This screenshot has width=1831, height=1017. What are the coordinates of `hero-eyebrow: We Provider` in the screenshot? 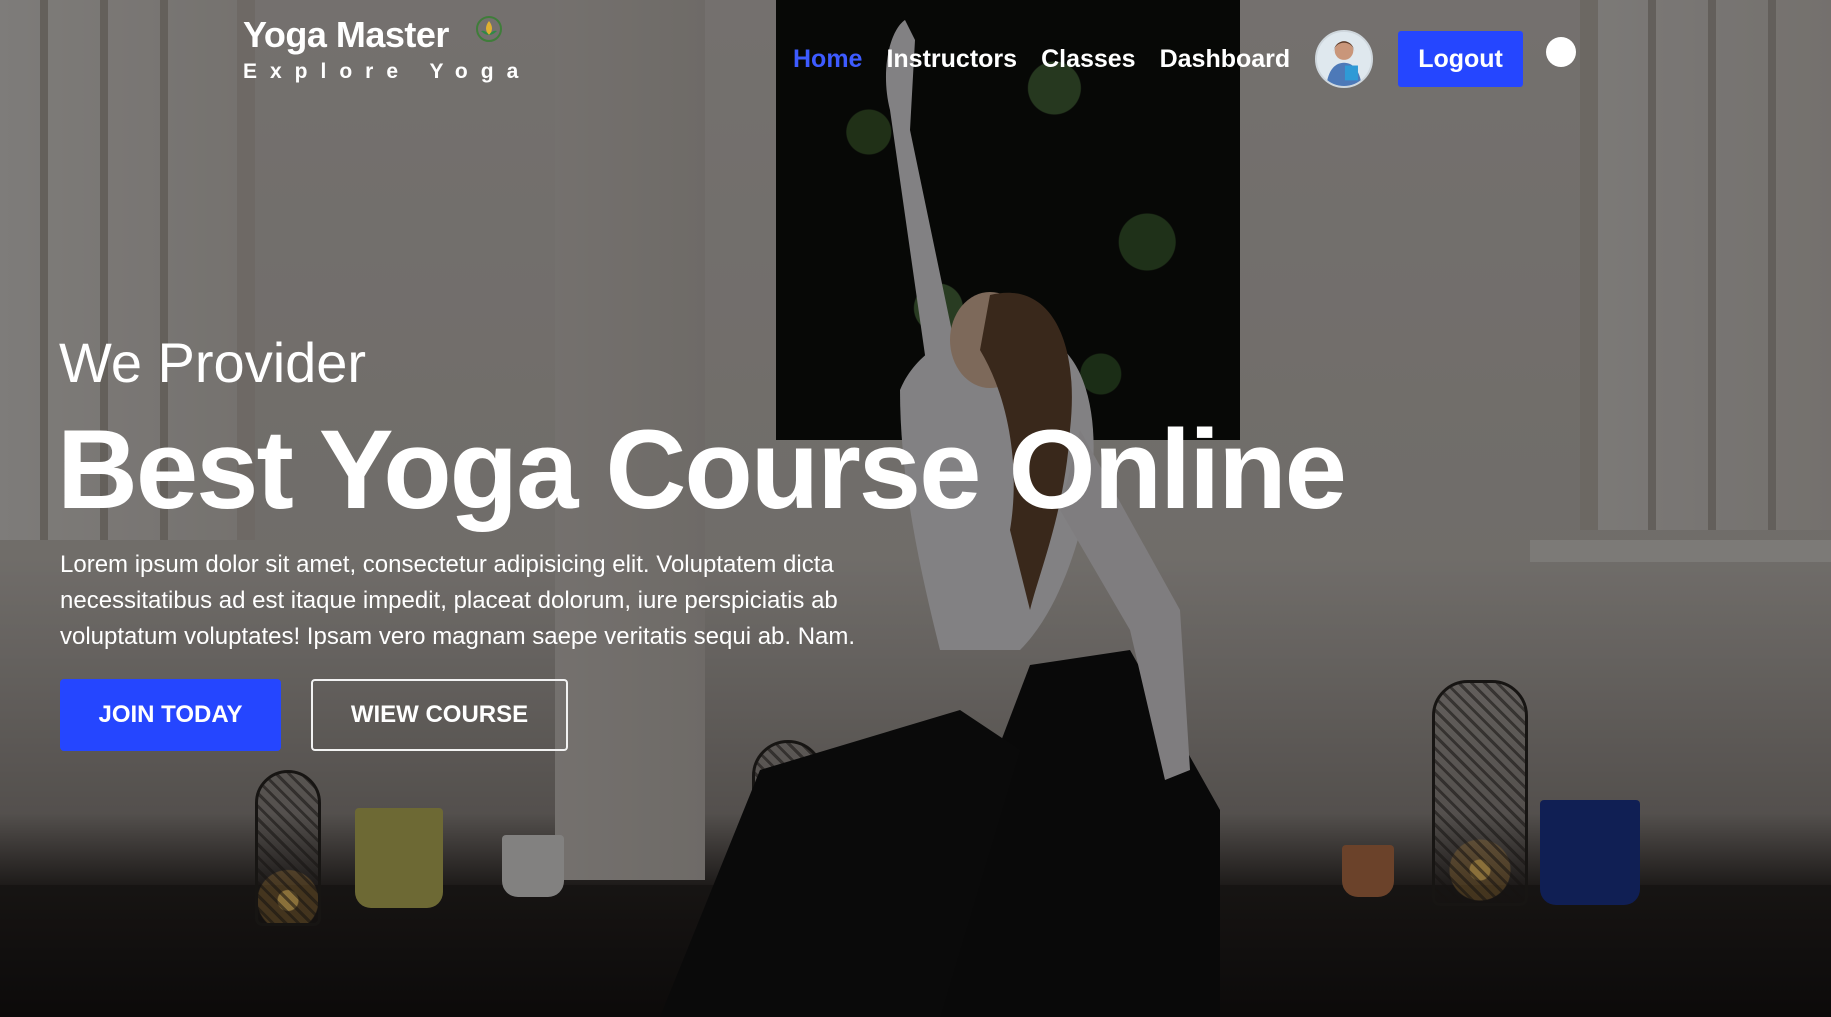 It's located at (213, 362).